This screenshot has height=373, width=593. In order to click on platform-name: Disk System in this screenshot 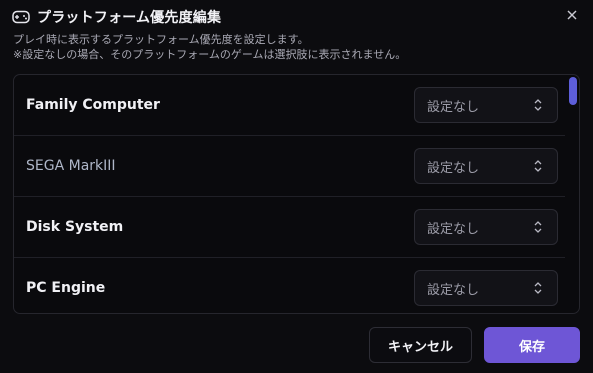, I will do `click(75, 227)`.